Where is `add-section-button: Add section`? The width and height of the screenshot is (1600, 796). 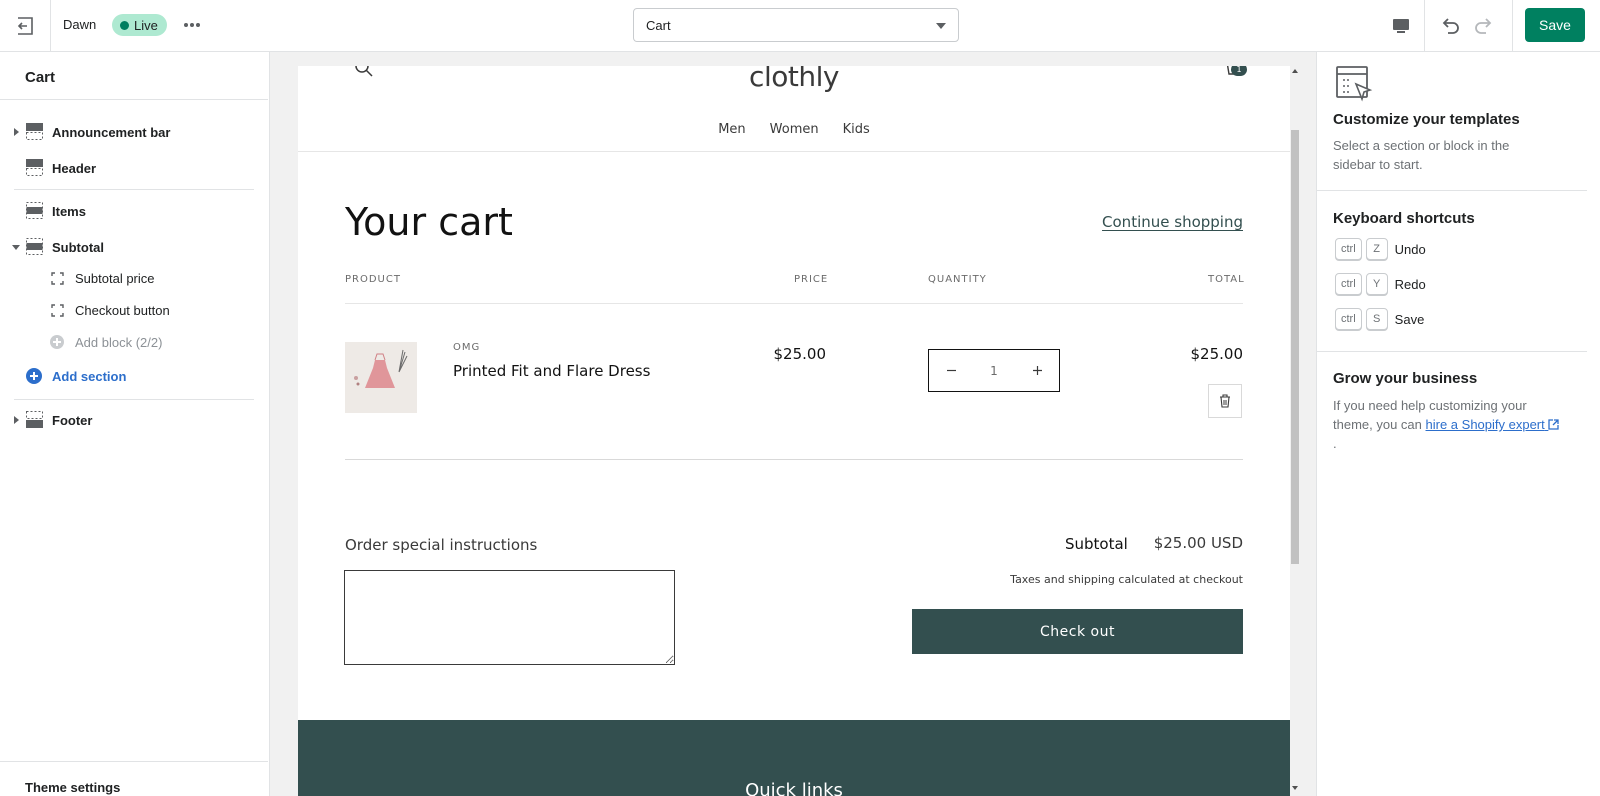 add-section-button: Add section is located at coordinates (127, 376).